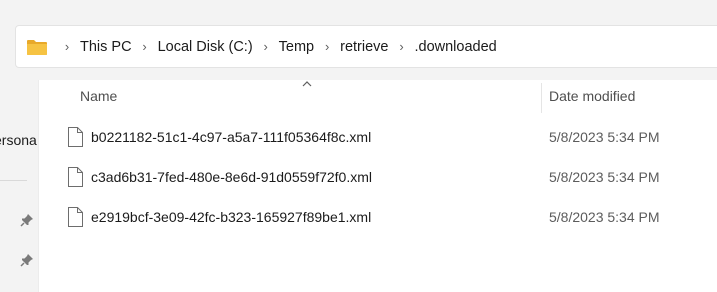  I want to click on column-header-date-modified: Date modified, so click(592, 96).